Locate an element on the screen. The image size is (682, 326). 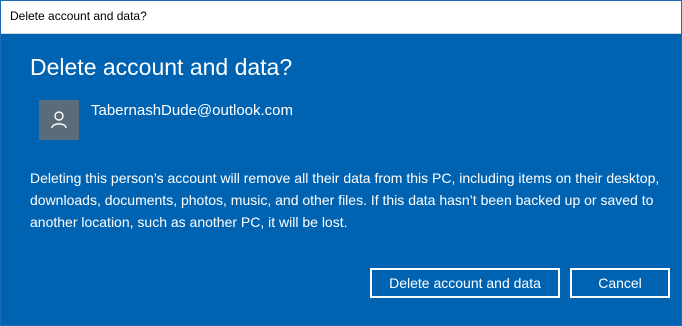
dialog-heading: Delete account and data? is located at coordinates (161, 67).